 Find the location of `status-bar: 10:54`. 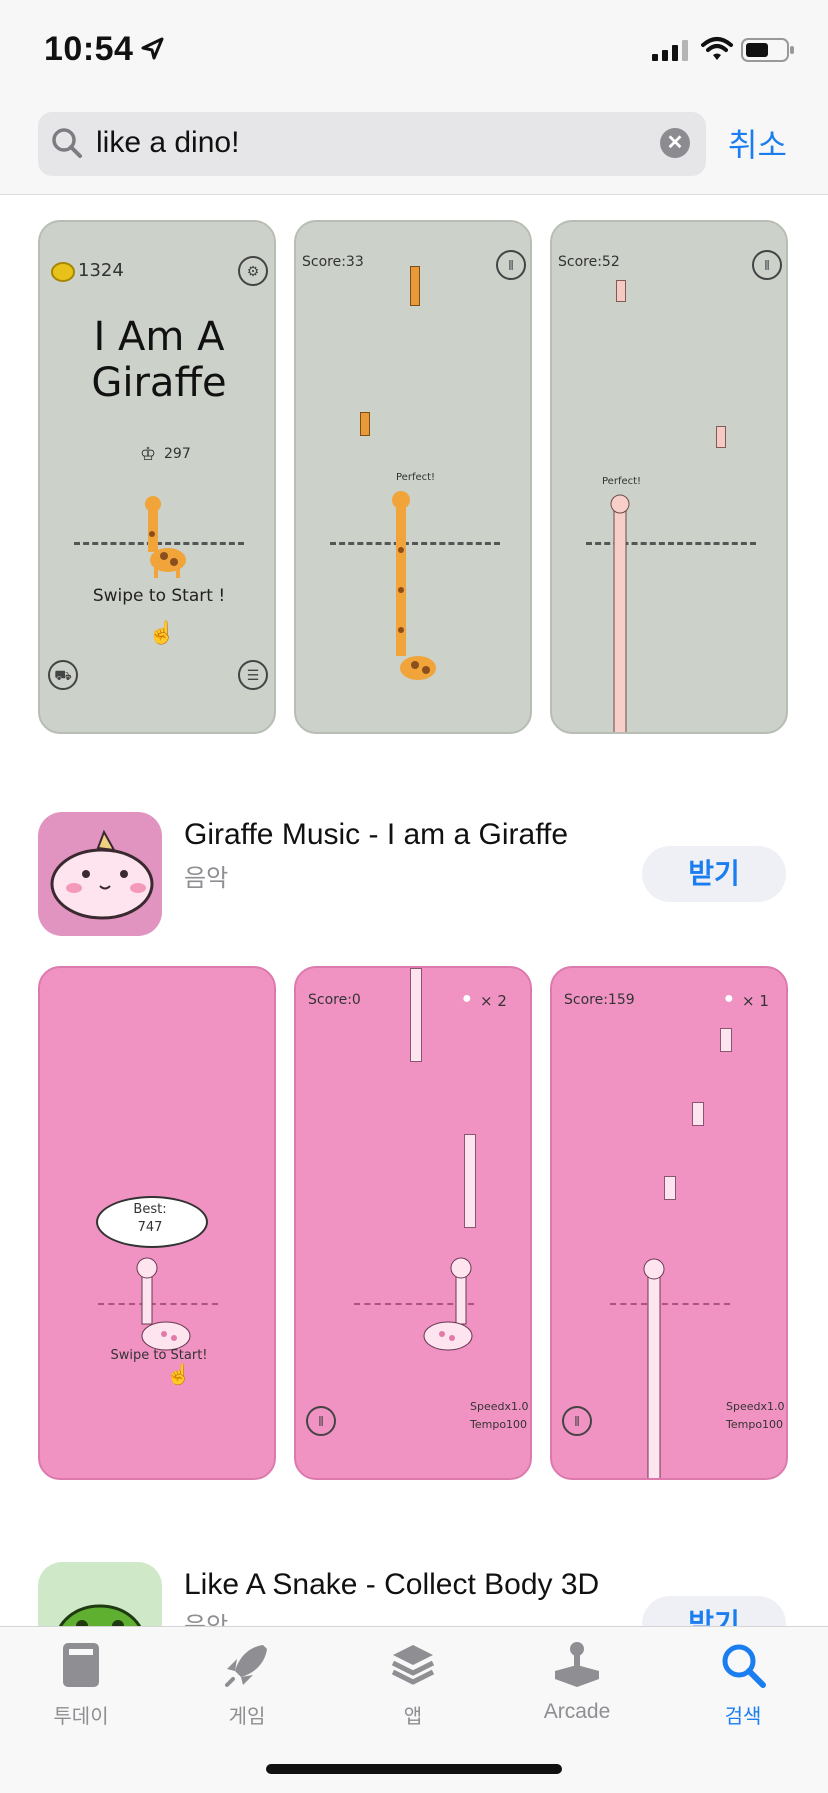

status-bar: 10:54 is located at coordinates (414, 50).